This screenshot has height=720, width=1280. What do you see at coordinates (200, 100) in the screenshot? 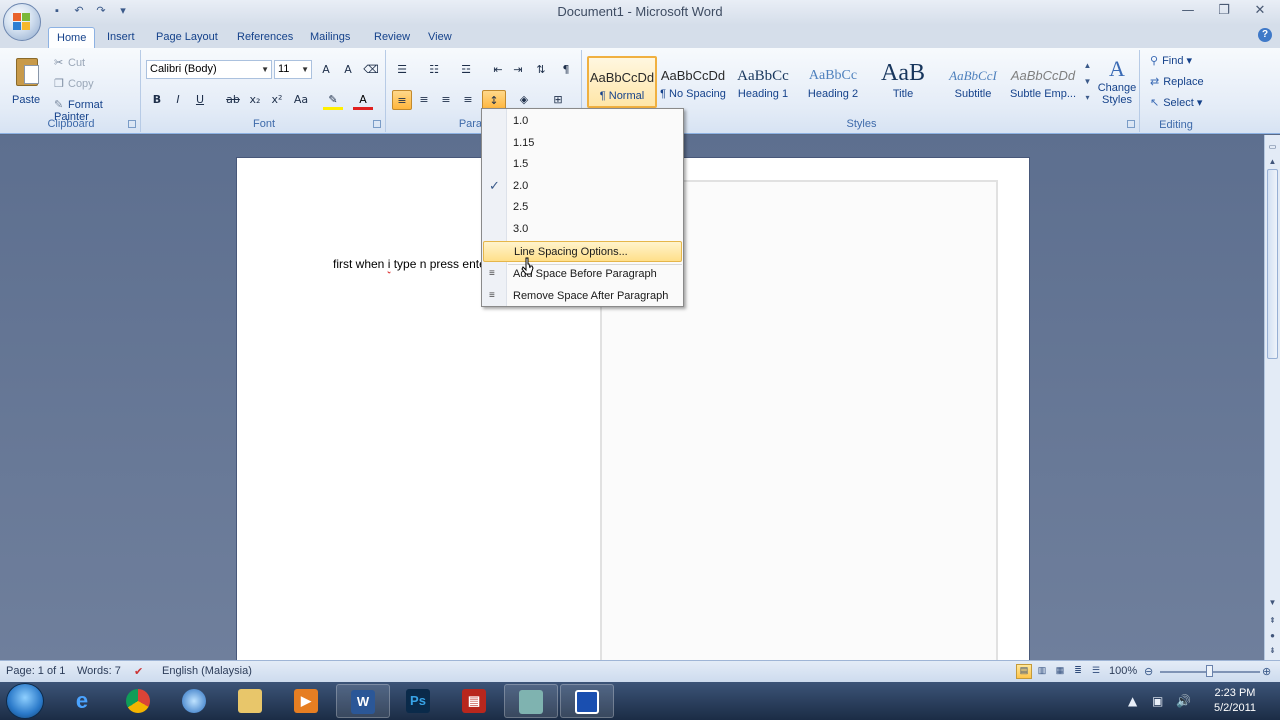
I see `underline-button: U` at bounding box center [200, 100].